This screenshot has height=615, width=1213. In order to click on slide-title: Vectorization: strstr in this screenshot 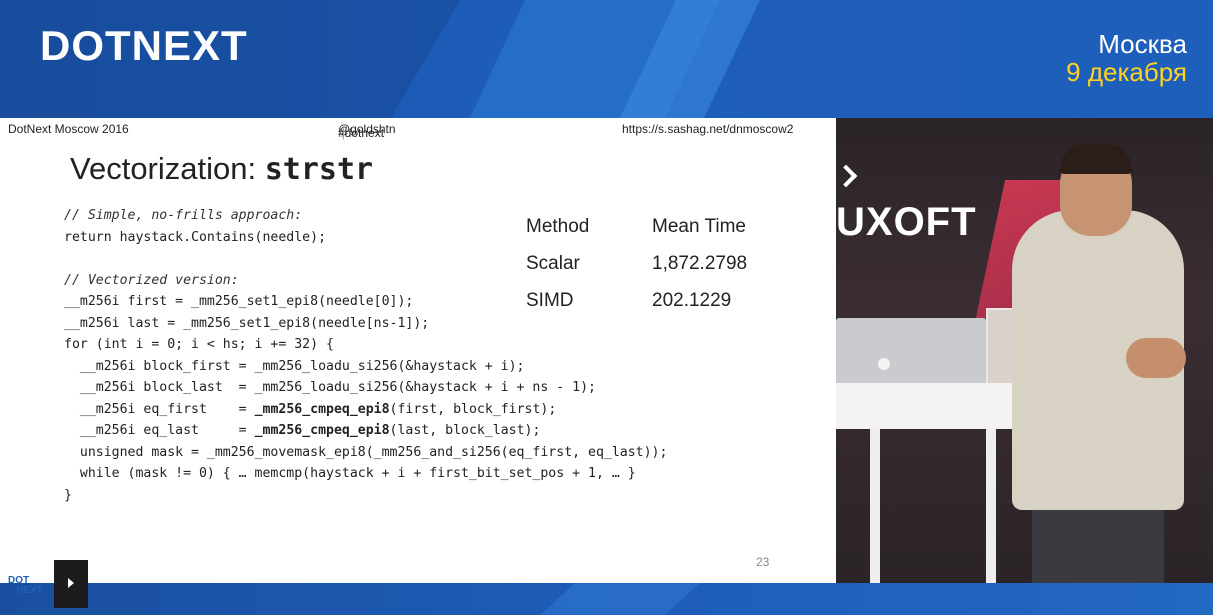, I will do `click(221, 169)`.